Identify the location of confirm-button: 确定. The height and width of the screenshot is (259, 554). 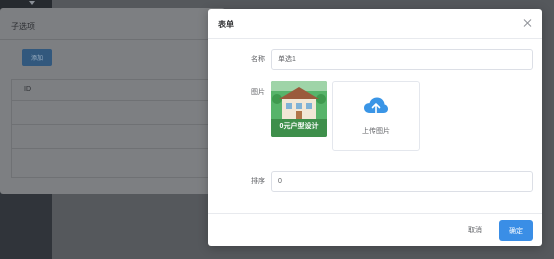
(516, 230).